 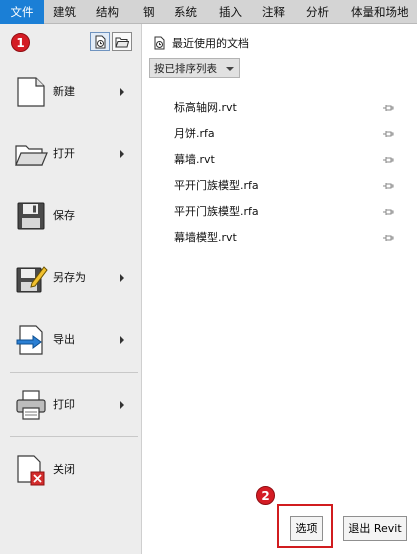 I want to click on menu-item-open: 打开, so click(x=69, y=154).